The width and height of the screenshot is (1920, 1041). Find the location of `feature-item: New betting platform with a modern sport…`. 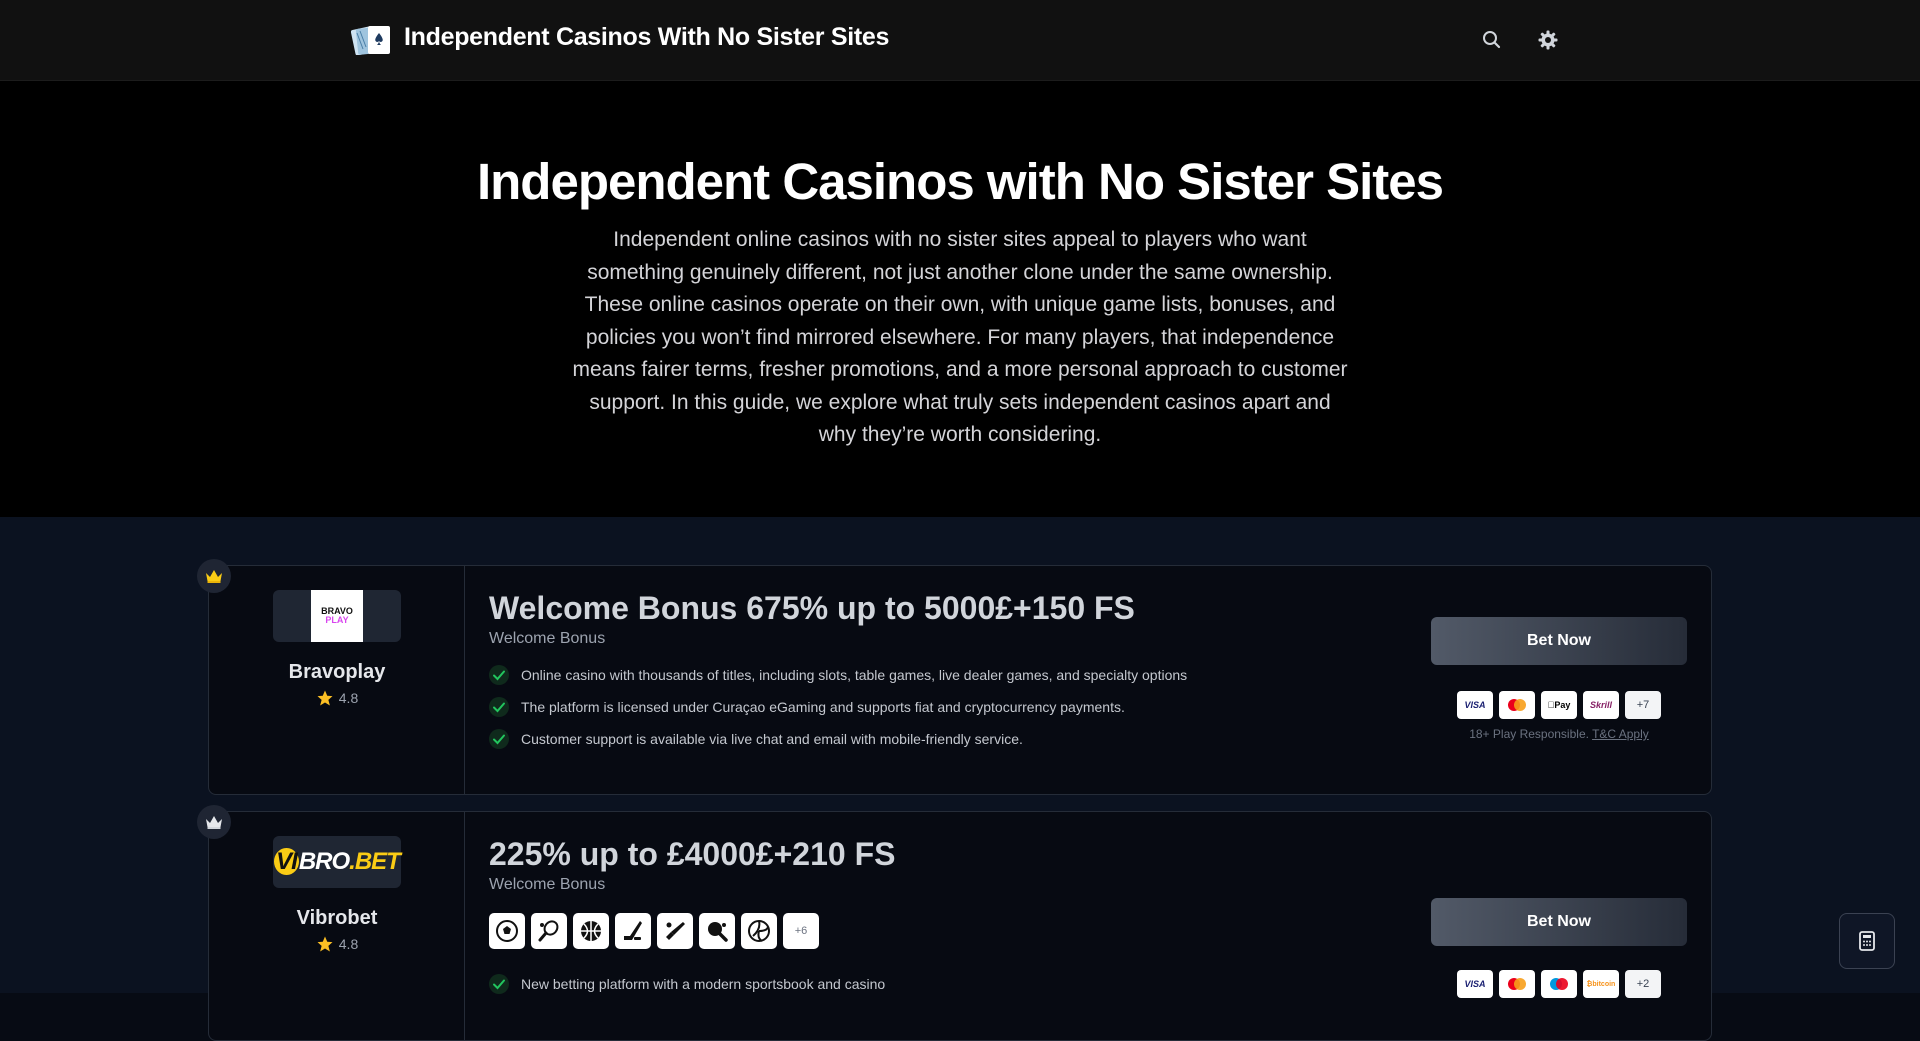

feature-item: New betting platform with a modern sport… is located at coordinates (687, 984).